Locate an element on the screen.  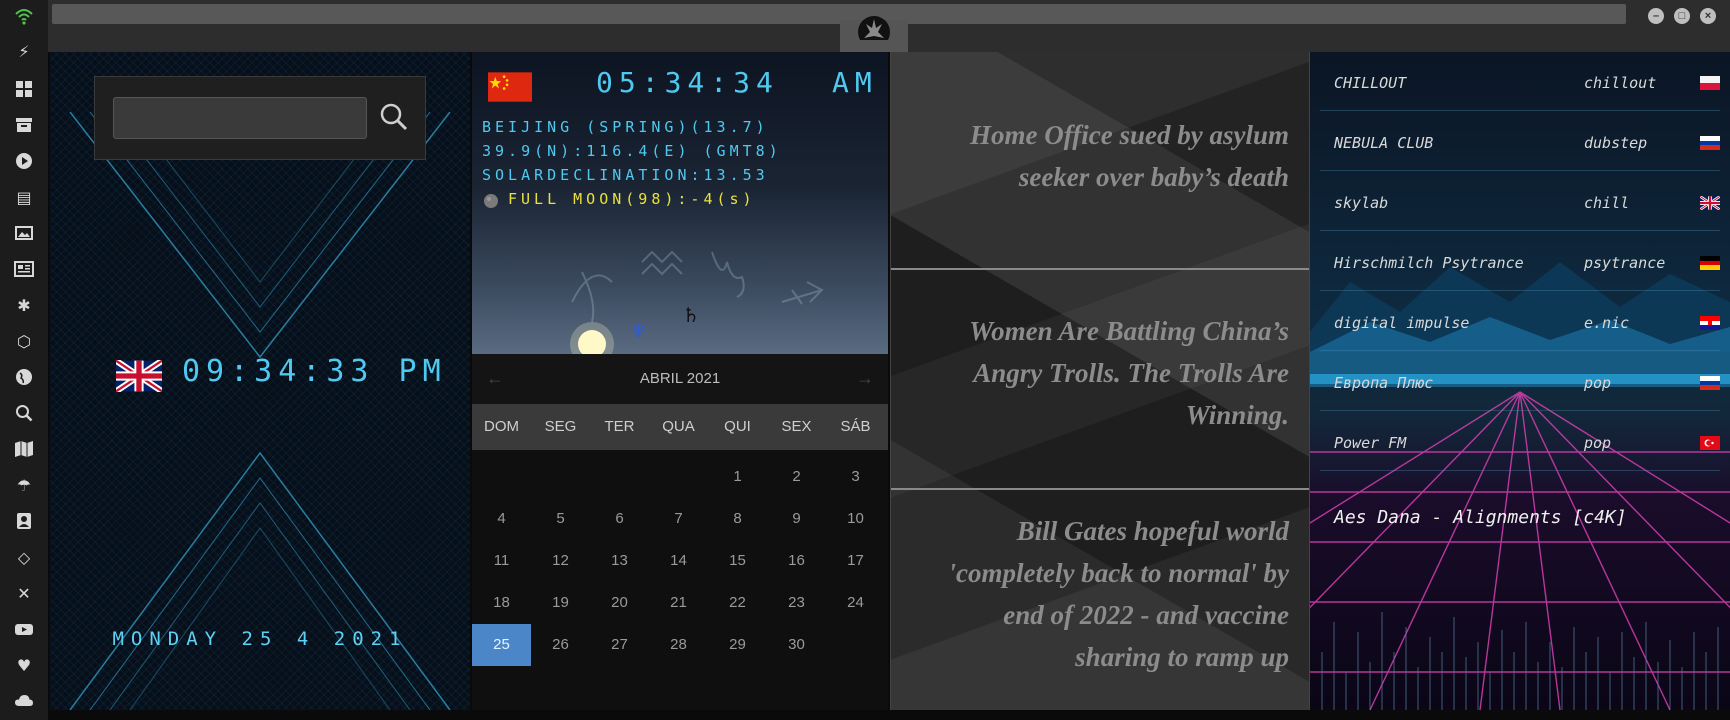
radio-station-row: CHILLOUT chillout is located at coordinates (1520, 84).